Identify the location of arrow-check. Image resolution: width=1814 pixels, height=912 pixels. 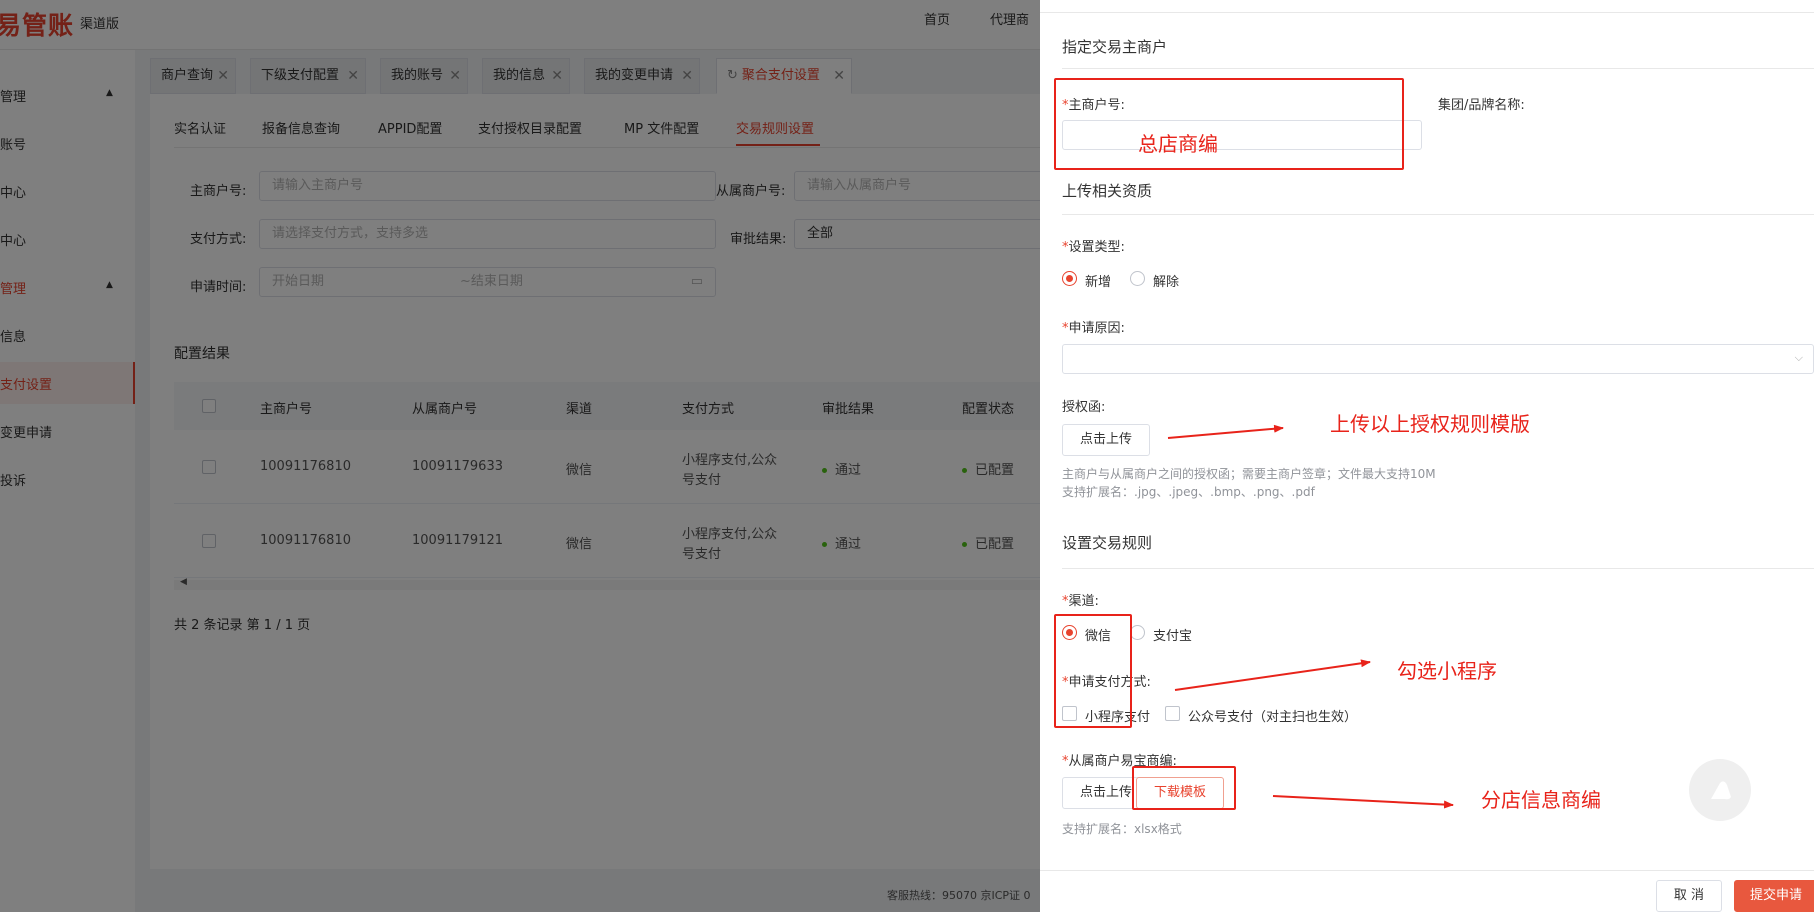
(1272, 675).